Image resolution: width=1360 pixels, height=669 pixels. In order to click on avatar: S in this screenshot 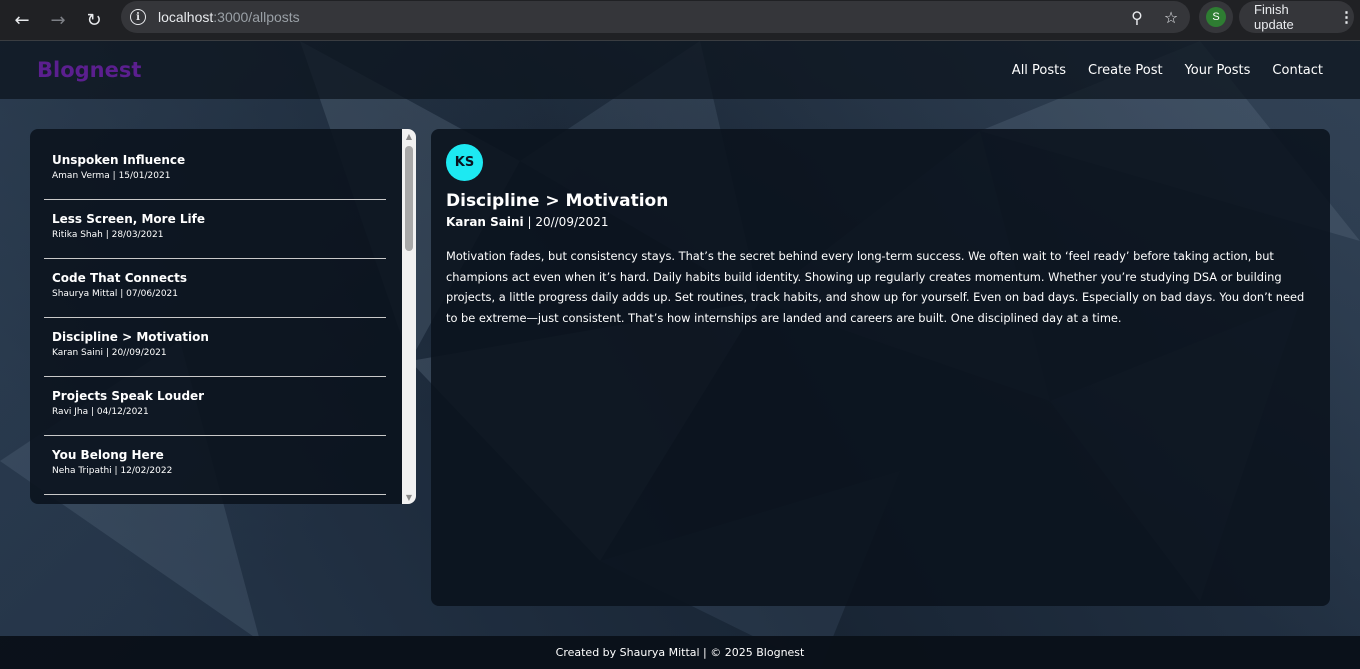, I will do `click(1216, 17)`.